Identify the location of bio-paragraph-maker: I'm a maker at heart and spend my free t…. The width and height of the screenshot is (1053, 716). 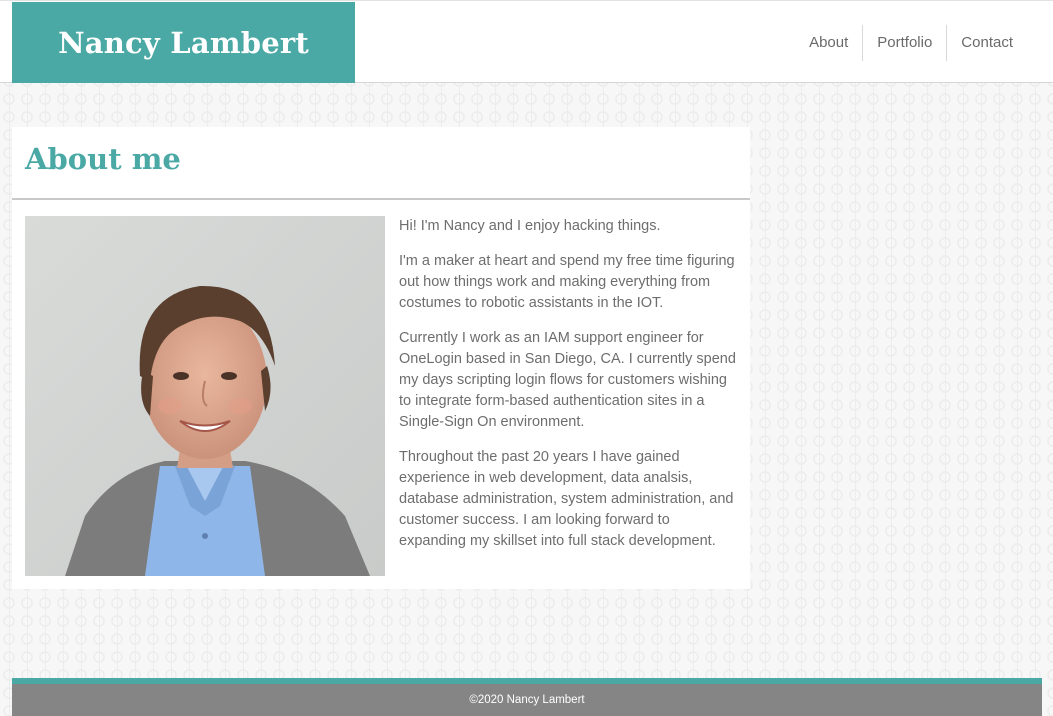
(567, 282).